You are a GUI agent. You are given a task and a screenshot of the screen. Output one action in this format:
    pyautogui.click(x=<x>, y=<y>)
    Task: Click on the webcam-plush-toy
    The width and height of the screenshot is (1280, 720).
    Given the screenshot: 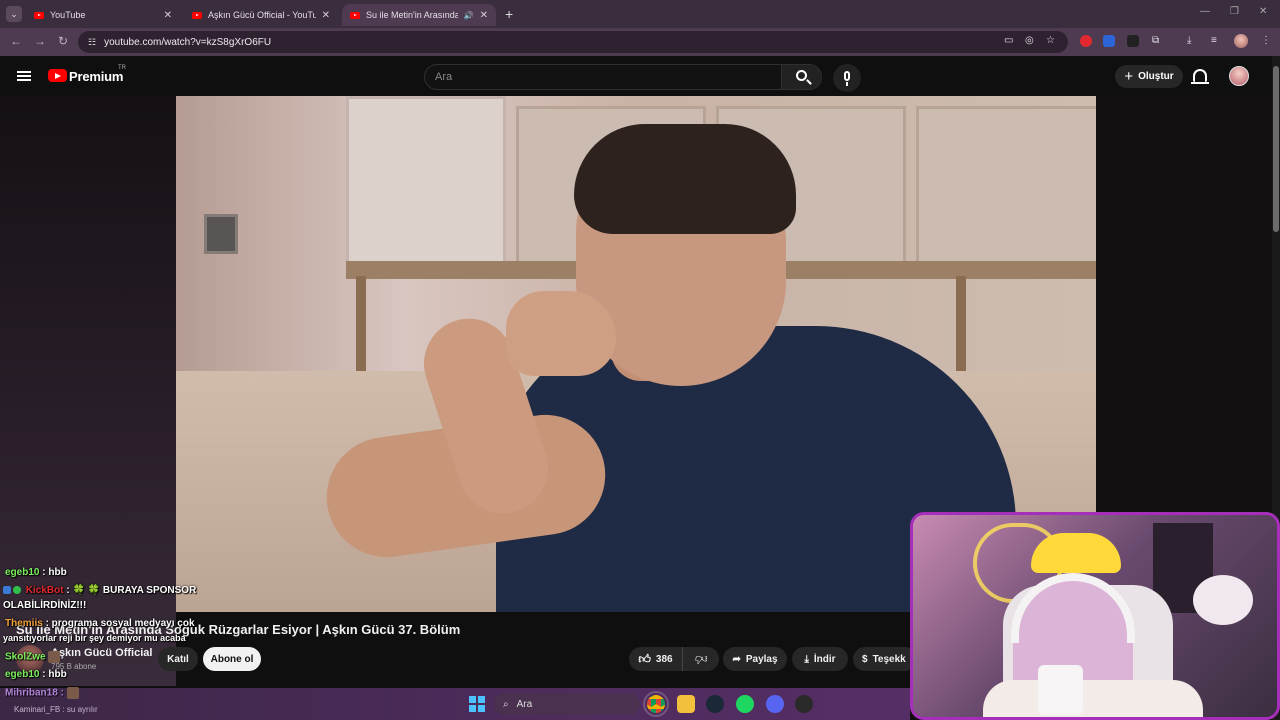 What is the action you would take?
    pyautogui.click(x=1223, y=600)
    